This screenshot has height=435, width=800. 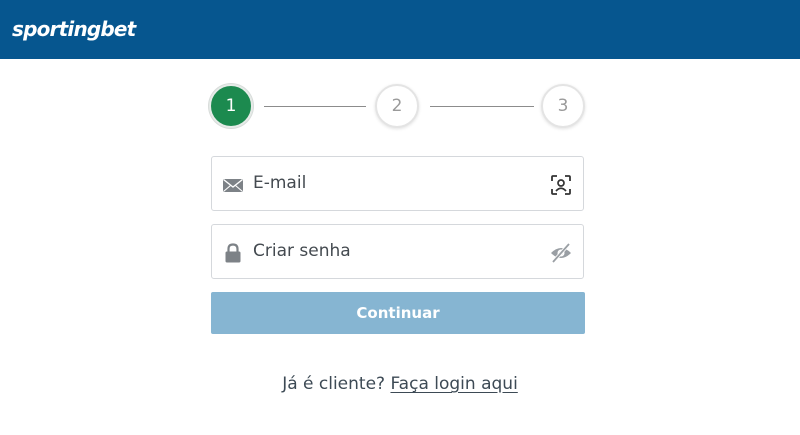 What do you see at coordinates (231, 106) in the screenshot?
I see `step-1: 1` at bounding box center [231, 106].